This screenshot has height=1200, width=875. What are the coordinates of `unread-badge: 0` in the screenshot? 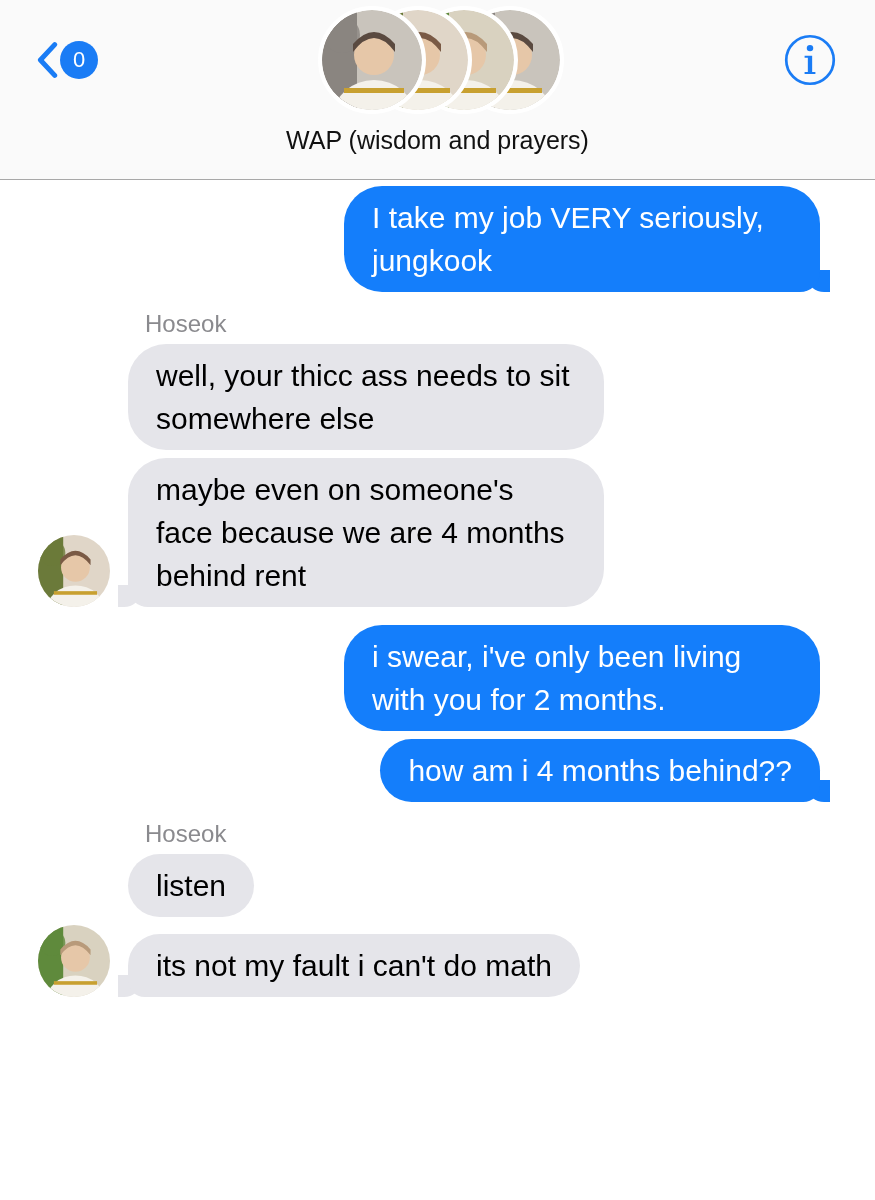 It's located at (79, 60).